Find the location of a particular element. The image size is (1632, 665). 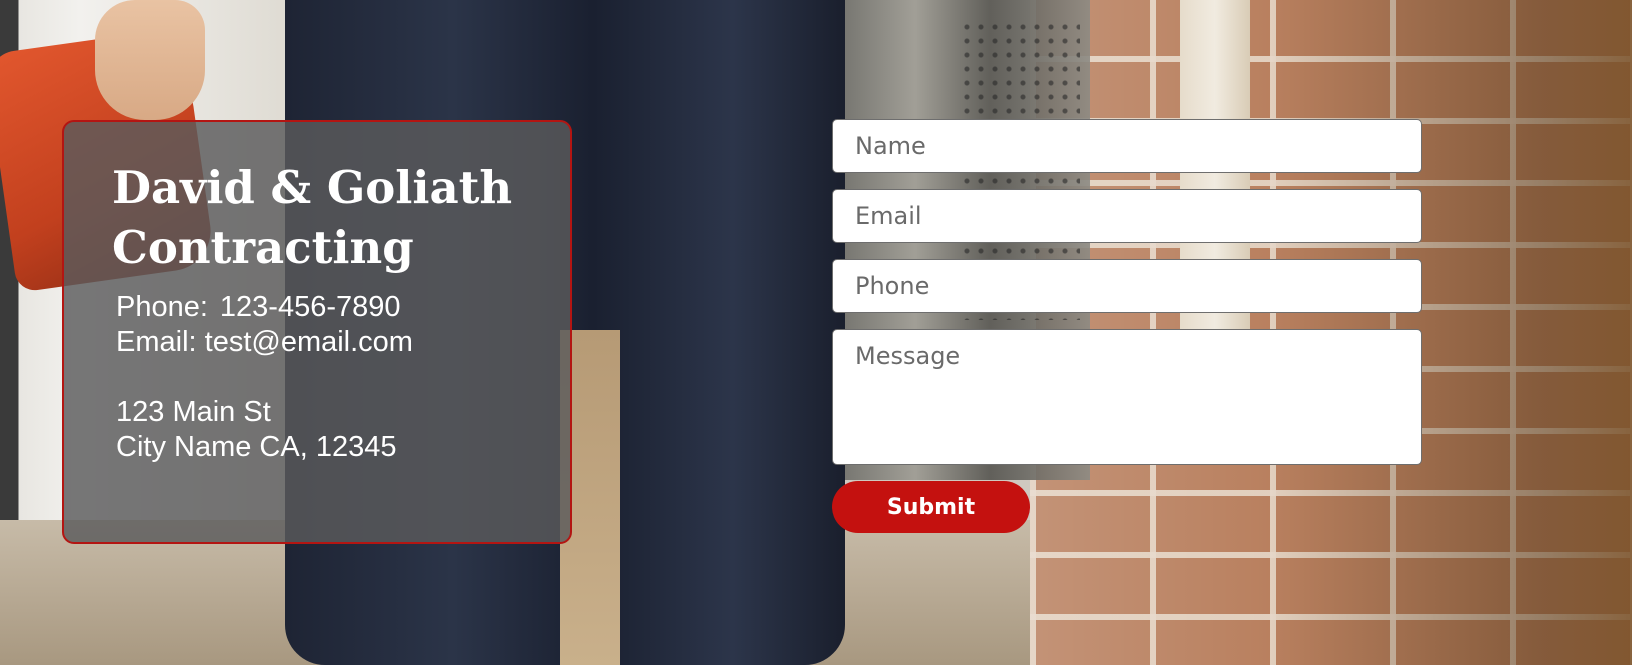

phone-input is located at coordinates (1127, 286).